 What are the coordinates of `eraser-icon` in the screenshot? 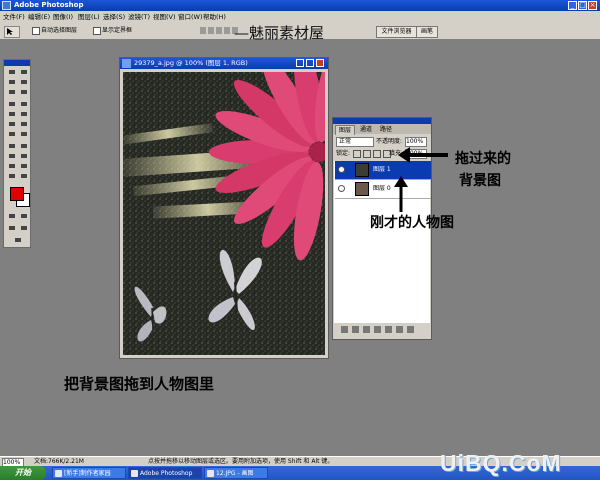 It's located at (12, 124).